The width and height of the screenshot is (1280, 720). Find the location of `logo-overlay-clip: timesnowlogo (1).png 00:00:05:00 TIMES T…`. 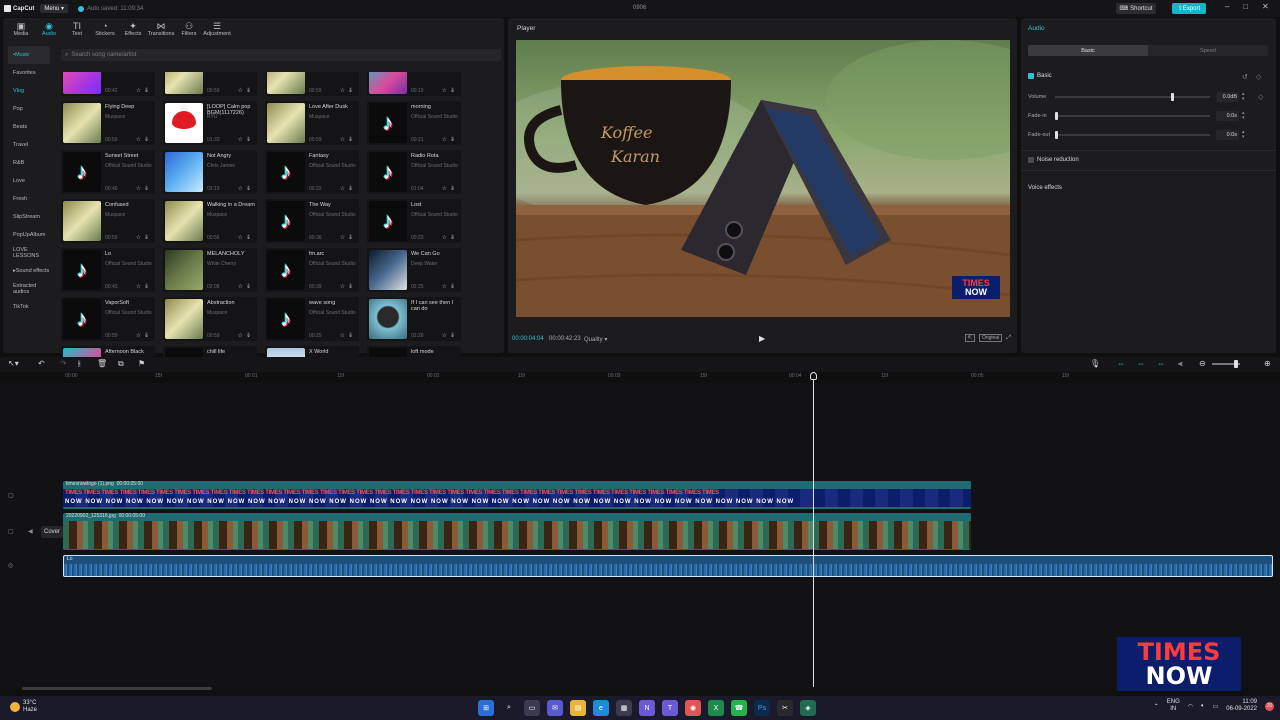

logo-overlay-clip: timesnowlogo (1).png 00:00:05:00 TIMES T… is located at coordinates (517, 495).